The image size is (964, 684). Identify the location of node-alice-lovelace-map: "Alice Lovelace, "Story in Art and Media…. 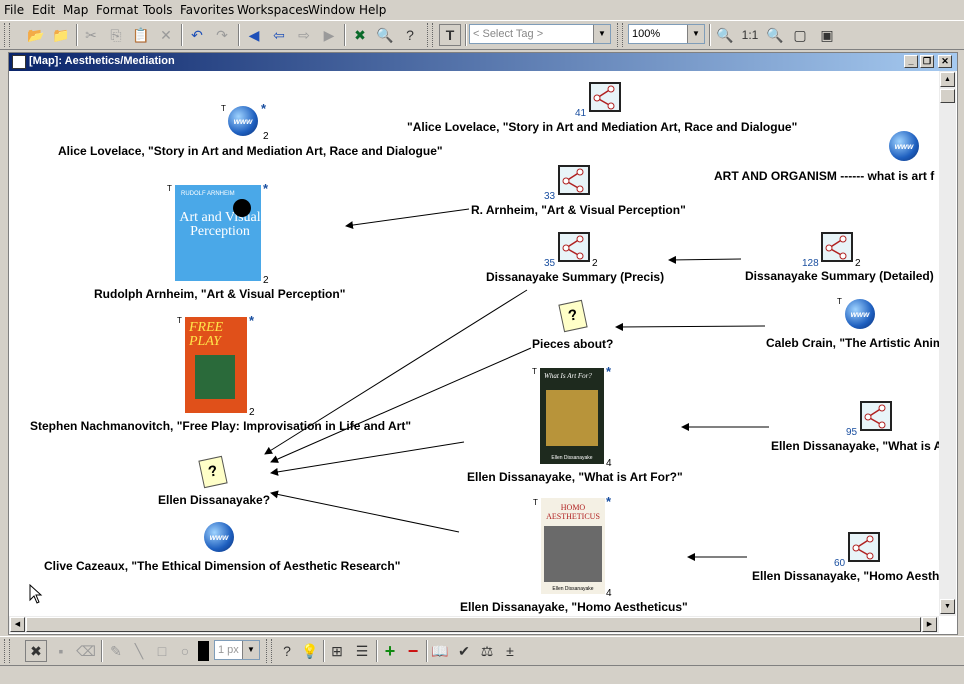
(602, 127).